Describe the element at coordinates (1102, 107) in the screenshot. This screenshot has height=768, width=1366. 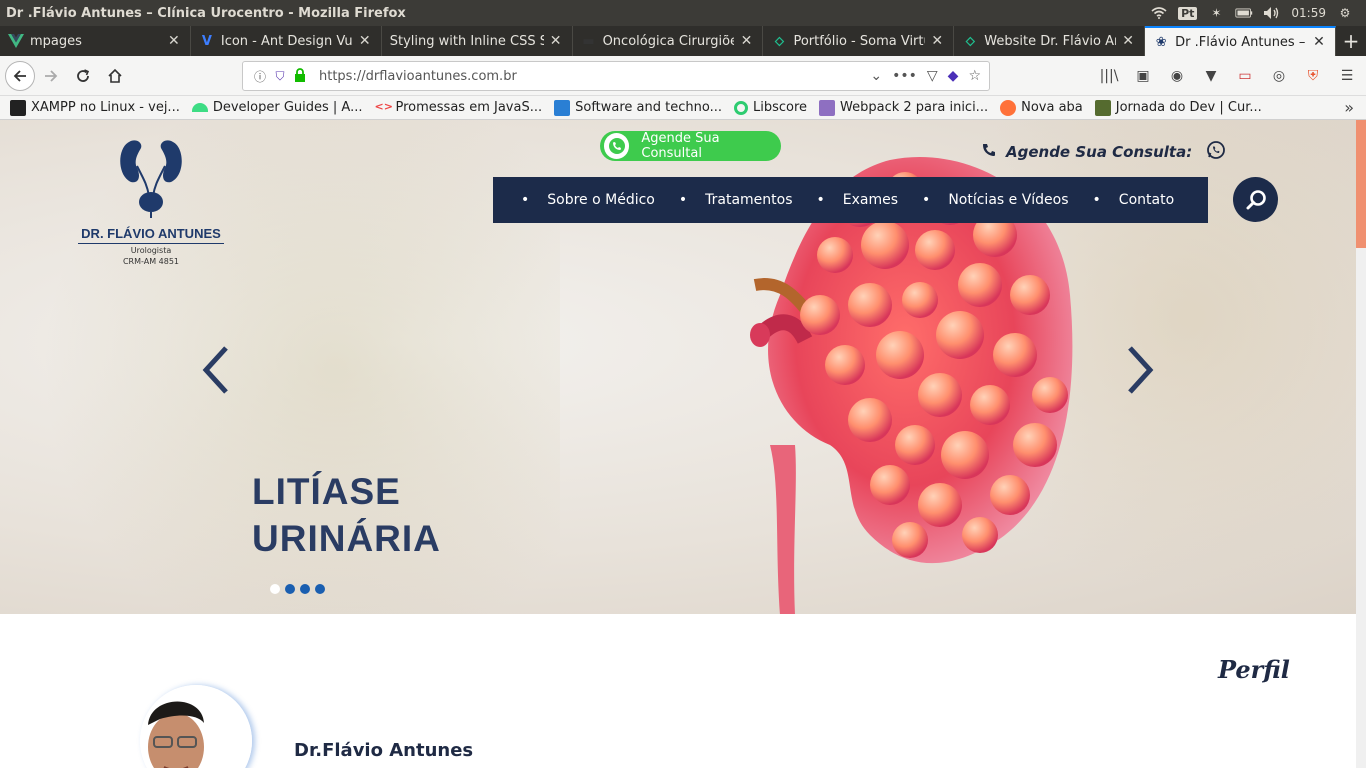
I see `jornada-icon` at that location.